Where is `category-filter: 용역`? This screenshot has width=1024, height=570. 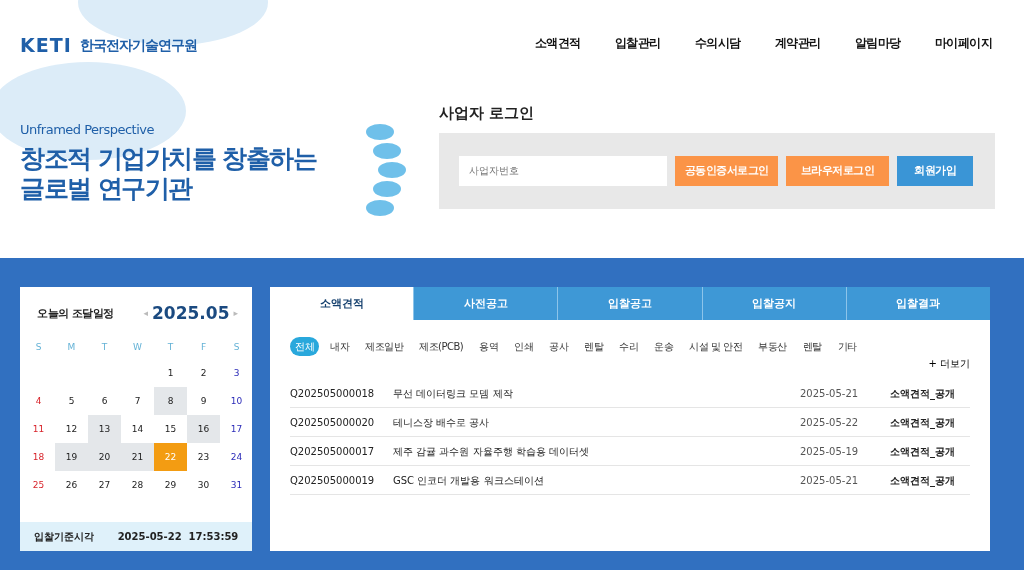 category-filter: 용역 is located at coordinates (489, 346).